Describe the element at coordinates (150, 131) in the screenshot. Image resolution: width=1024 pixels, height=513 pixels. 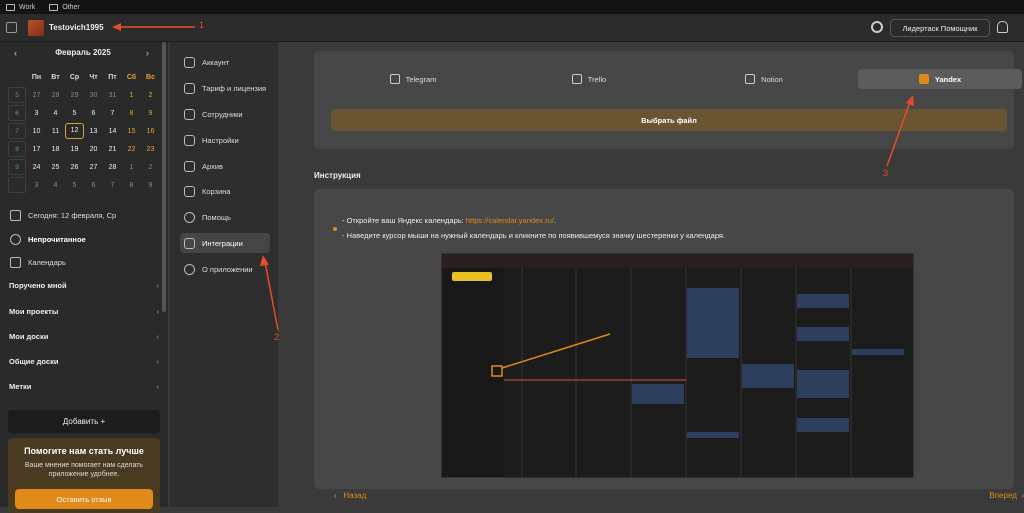
I see `calendar-day: 16` at that location.